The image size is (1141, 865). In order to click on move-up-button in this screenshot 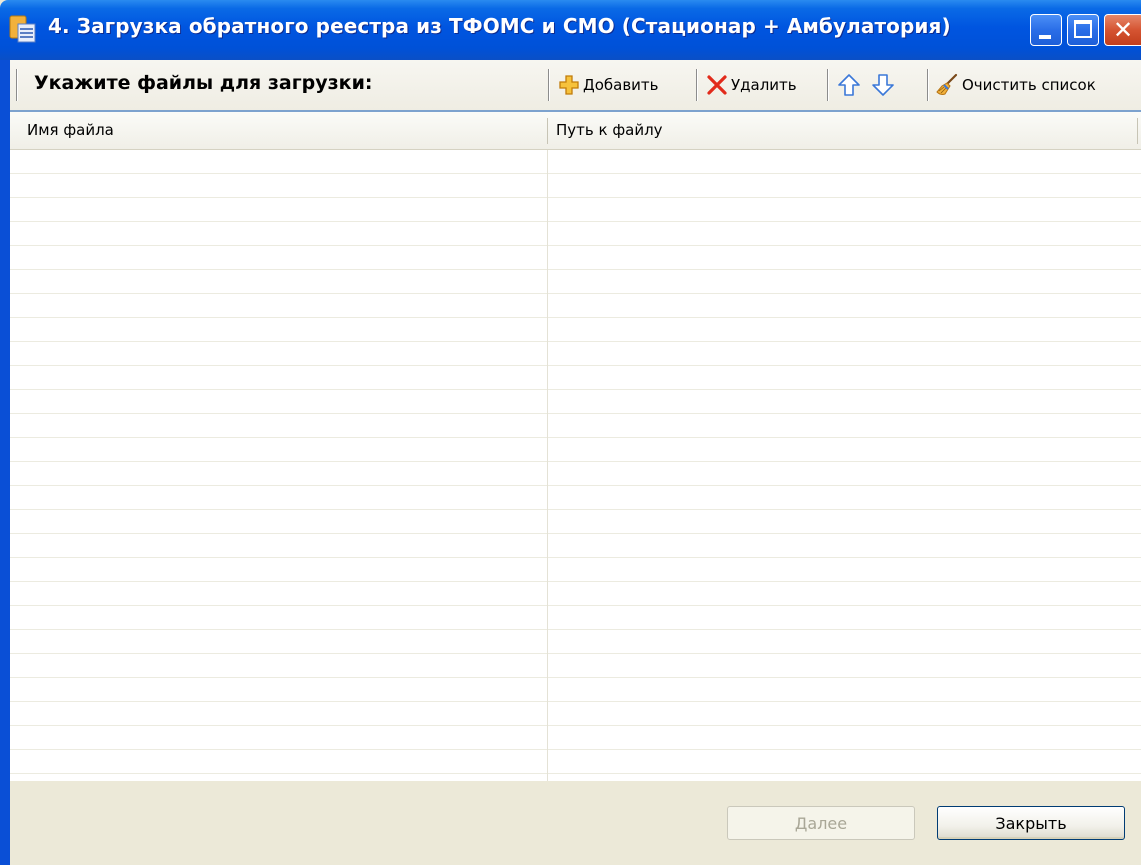, I will do `click(850, 85)`.